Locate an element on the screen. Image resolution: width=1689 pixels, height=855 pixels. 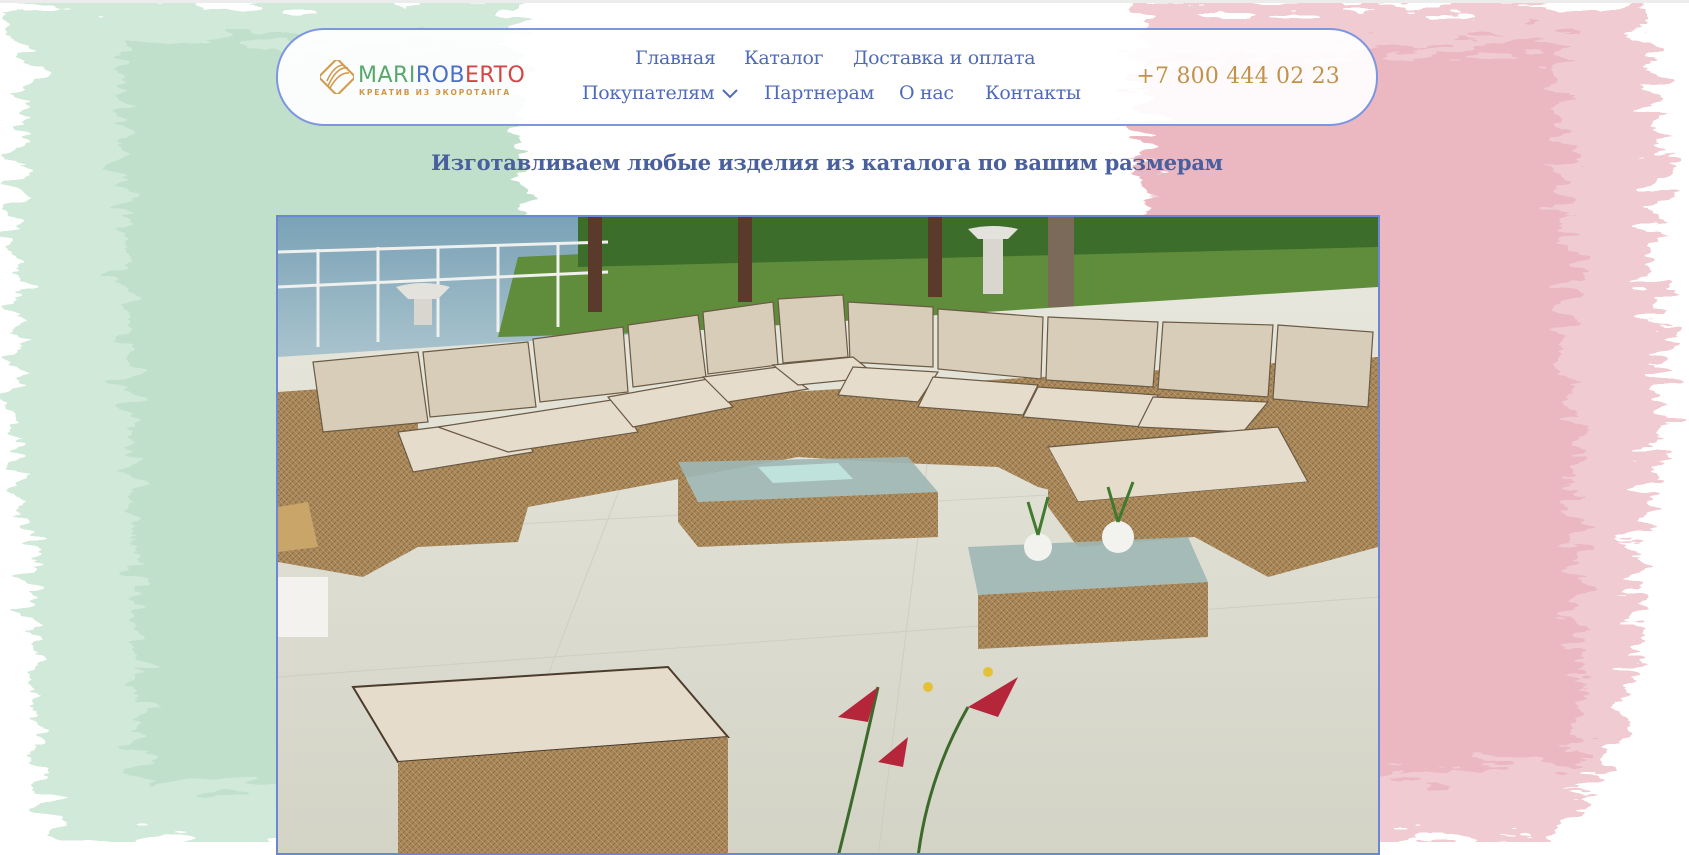
nav-about: О нас is located at coordinates (926, 93).